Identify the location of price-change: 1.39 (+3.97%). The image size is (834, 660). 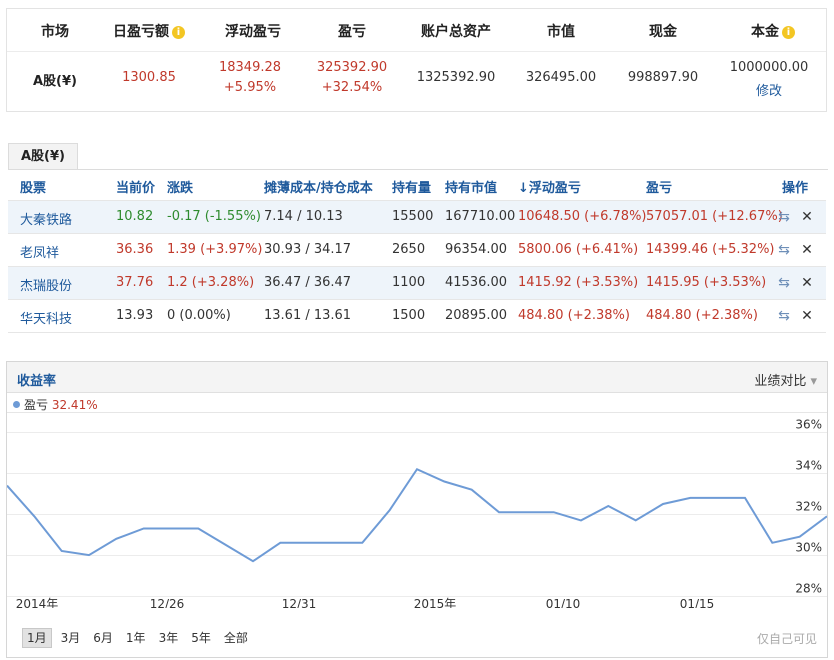
(215, 249).